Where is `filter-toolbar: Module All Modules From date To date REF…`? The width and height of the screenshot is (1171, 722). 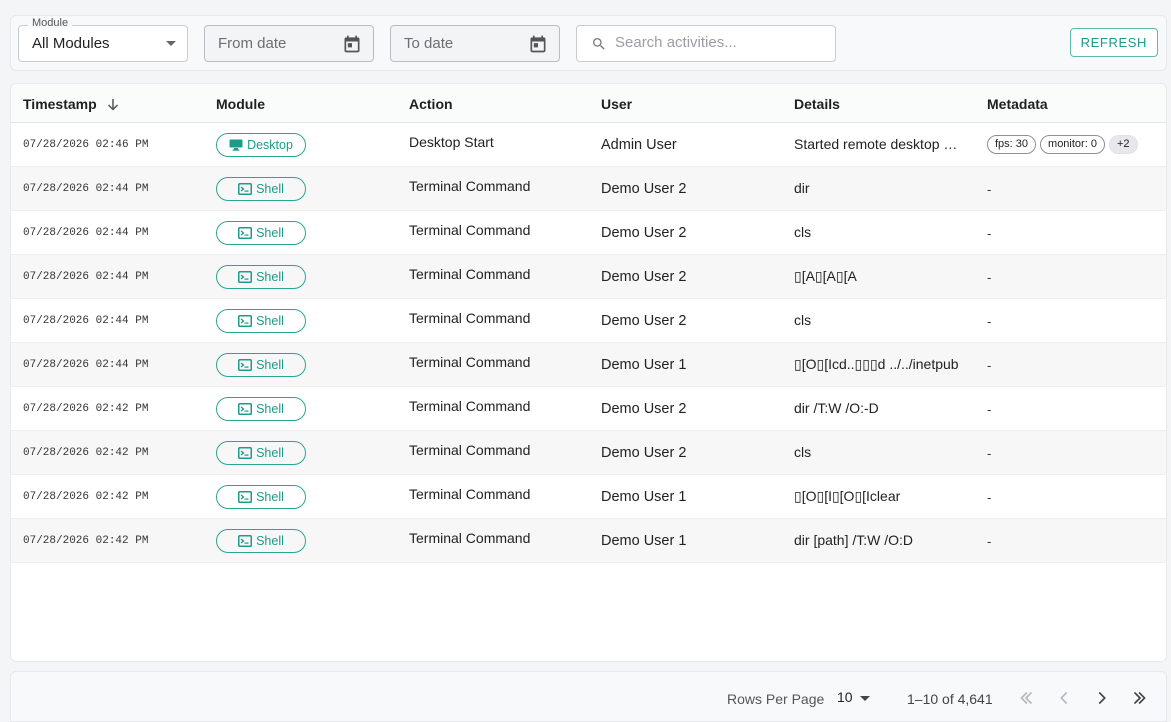
filter-toolbar: Module All Modules From date To date REF… is located at coordinates (588, 43).